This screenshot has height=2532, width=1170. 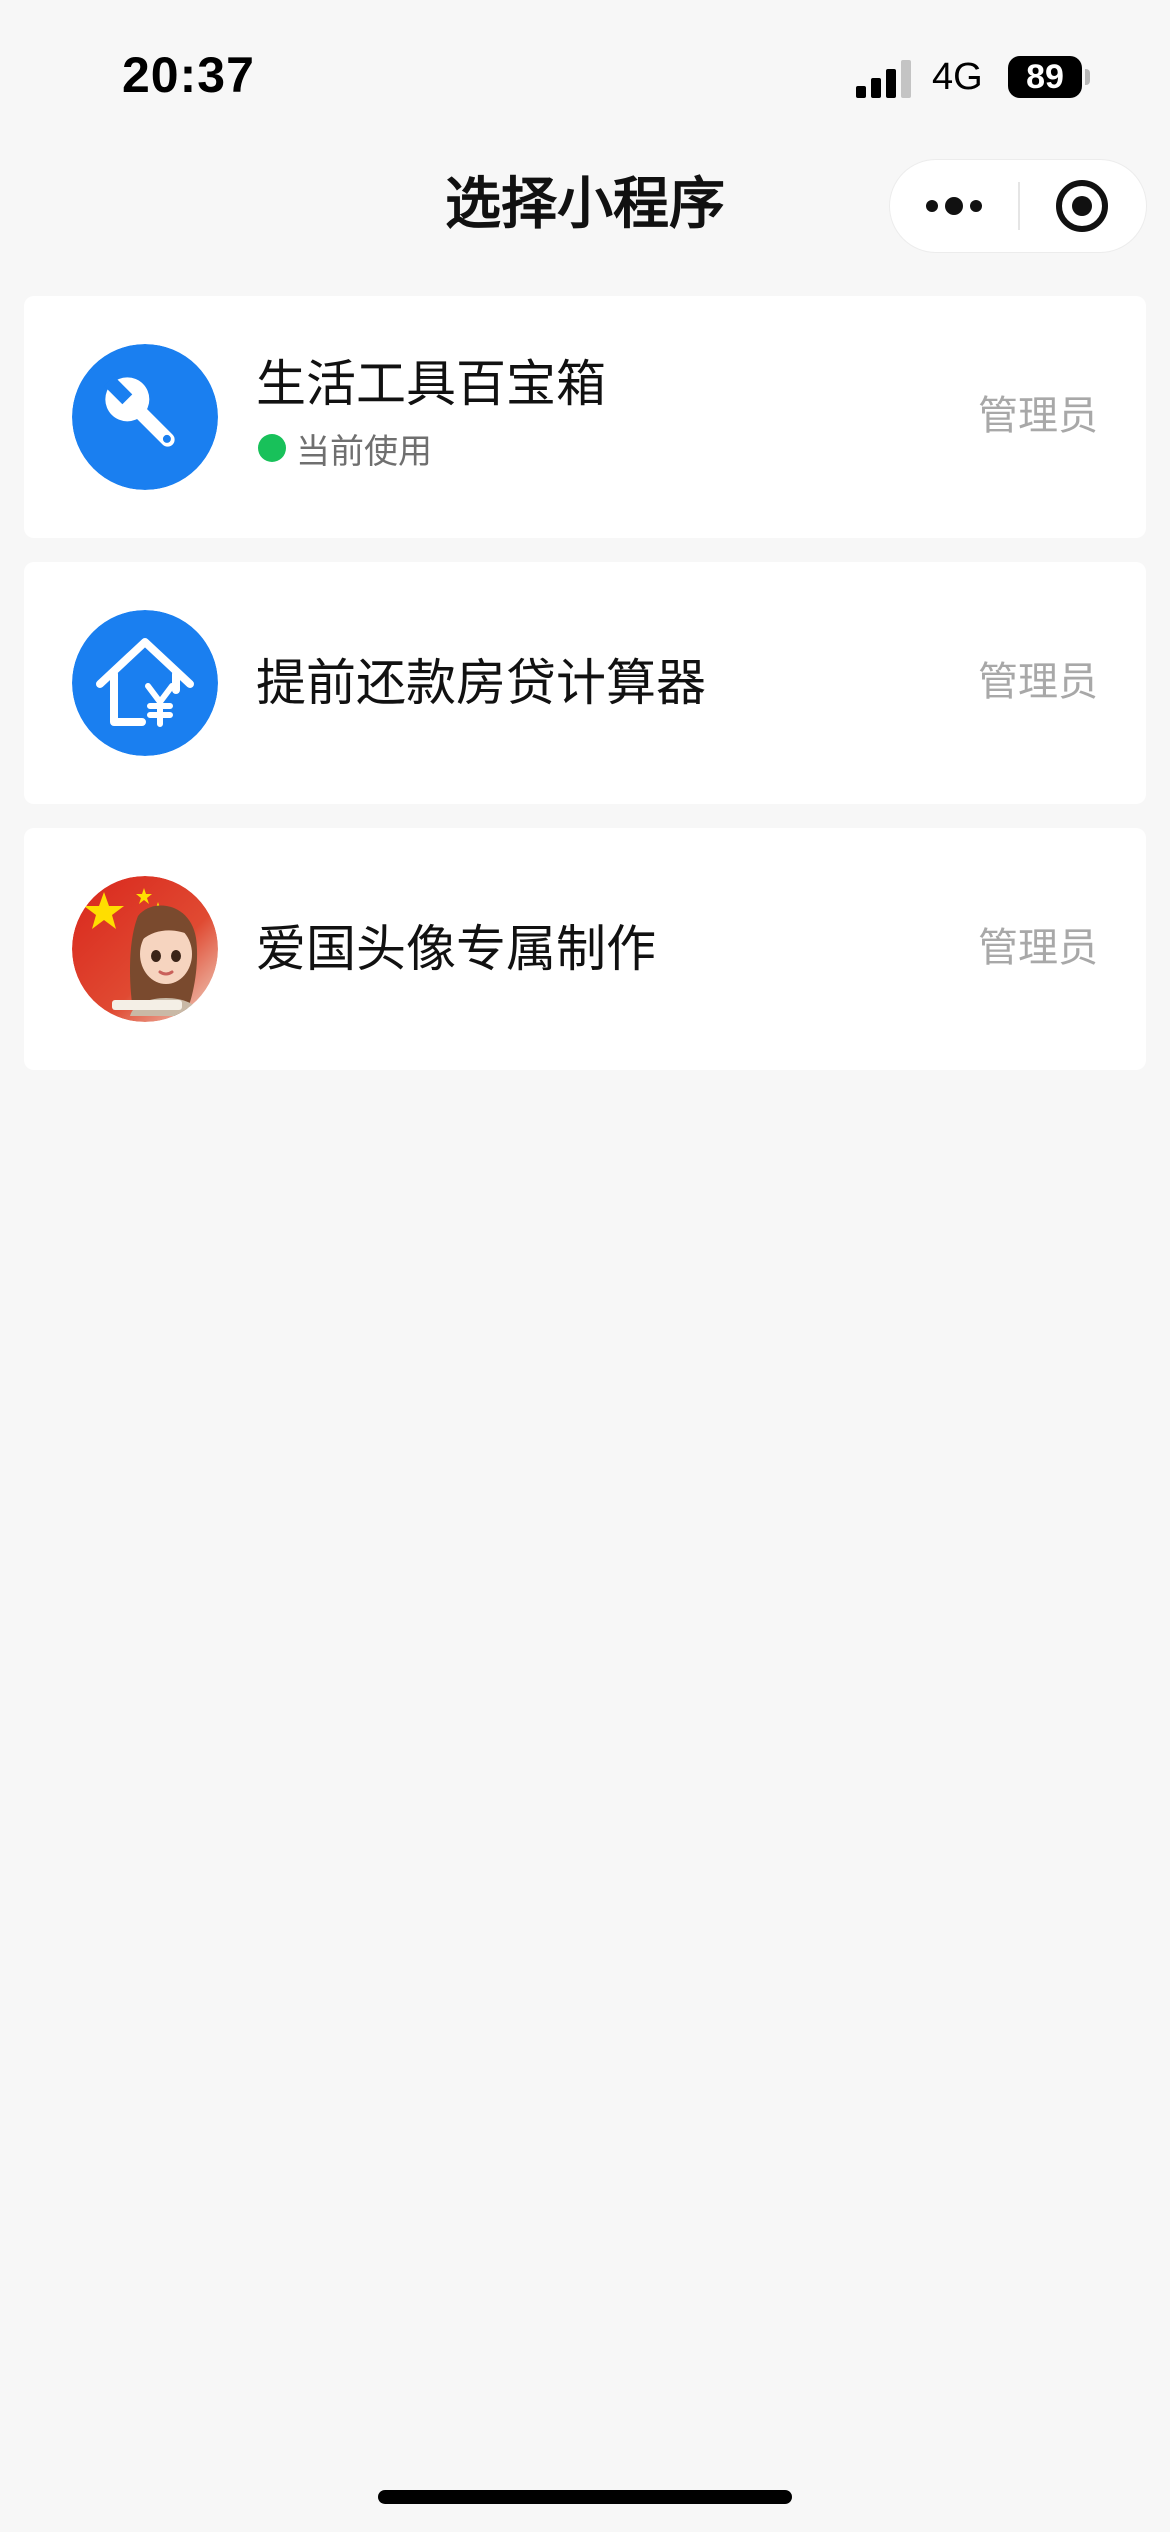 I want to click on current-status: 当前使用, so click(x=345, y=449).